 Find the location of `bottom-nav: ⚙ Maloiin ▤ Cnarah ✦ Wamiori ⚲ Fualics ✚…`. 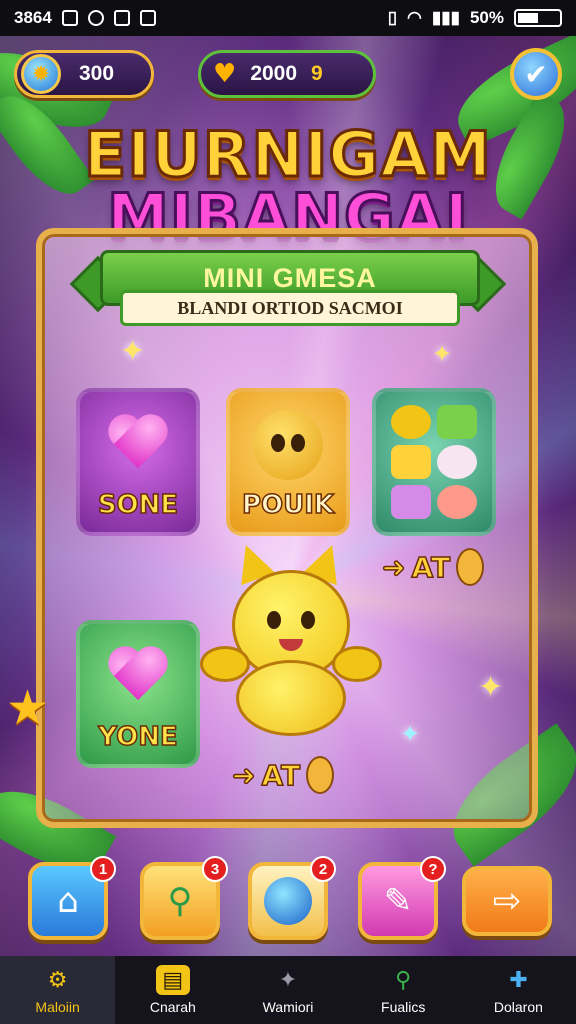

bottom-nav: ⚙ Maloiin ▤ Cnarah ✦ Wamiori ⚲ Fualics ✚… is located at coordinates (288, 990).